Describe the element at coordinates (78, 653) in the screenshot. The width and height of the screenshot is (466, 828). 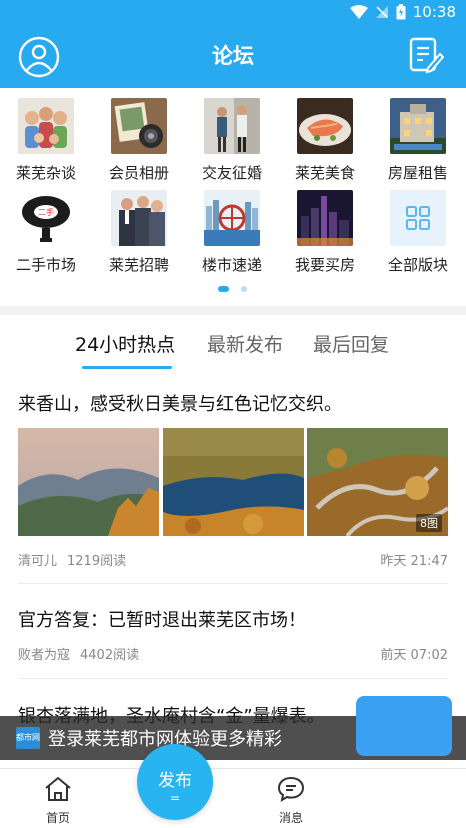
I see `post-meta: 败者为寇 4402阅读` at that location.